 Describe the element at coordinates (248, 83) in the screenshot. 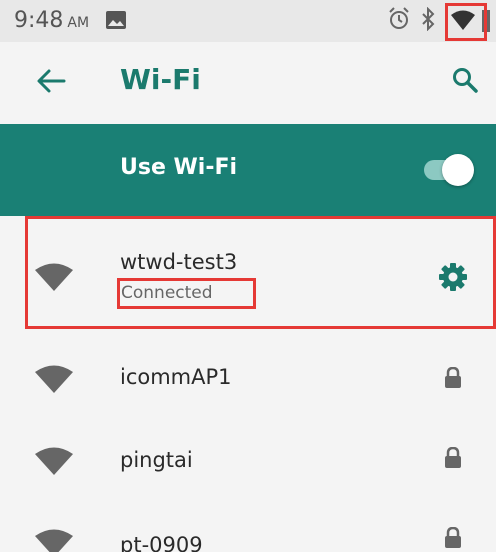

I see `app-bar: Wi-Fi` at that location.